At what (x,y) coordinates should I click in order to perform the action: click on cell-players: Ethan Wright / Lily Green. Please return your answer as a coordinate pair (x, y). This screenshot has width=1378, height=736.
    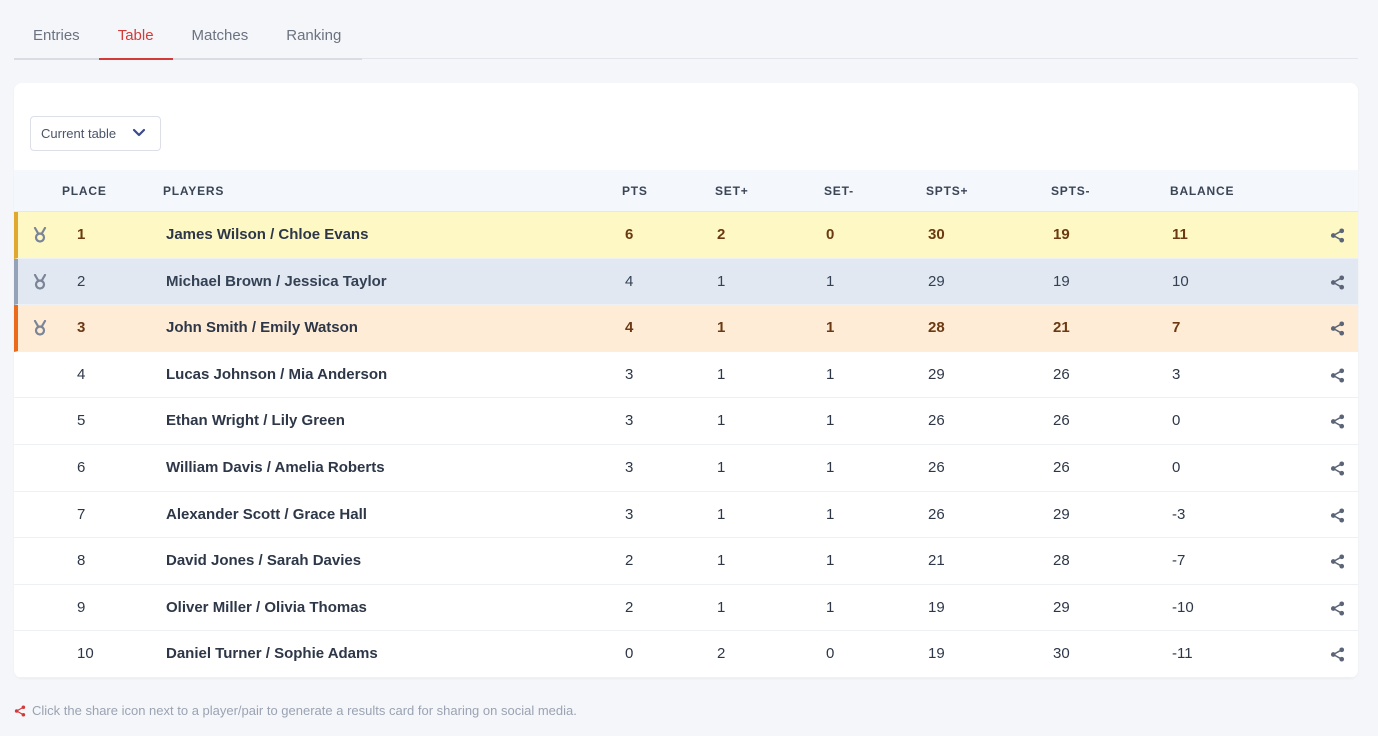
    Looking at the image, I should click on (255, 421).